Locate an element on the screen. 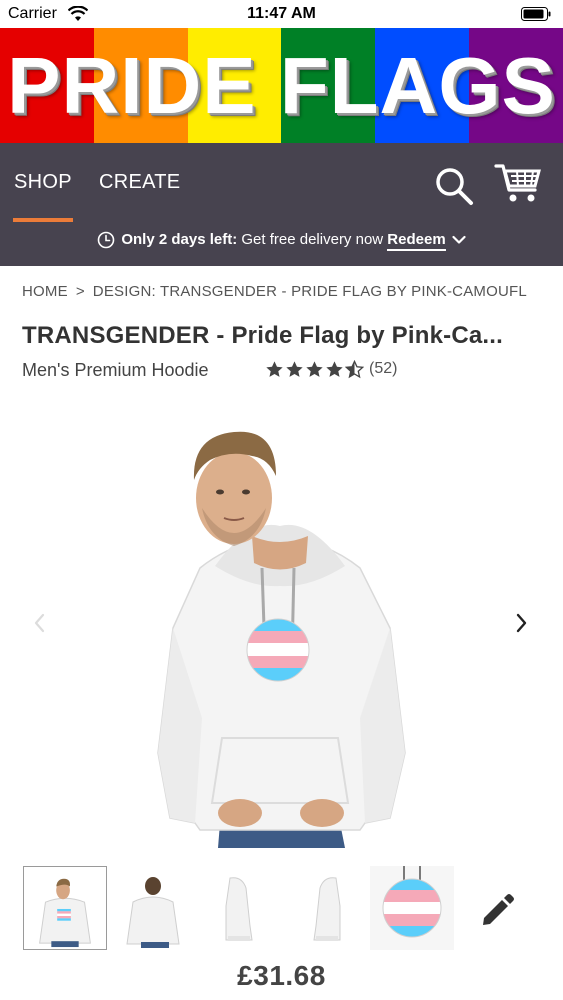 Image resolution: width=563 pixels, height=1000 pixels. pride-flags-banner: PRIDE FLAGS is located at coordinates (281, 85).